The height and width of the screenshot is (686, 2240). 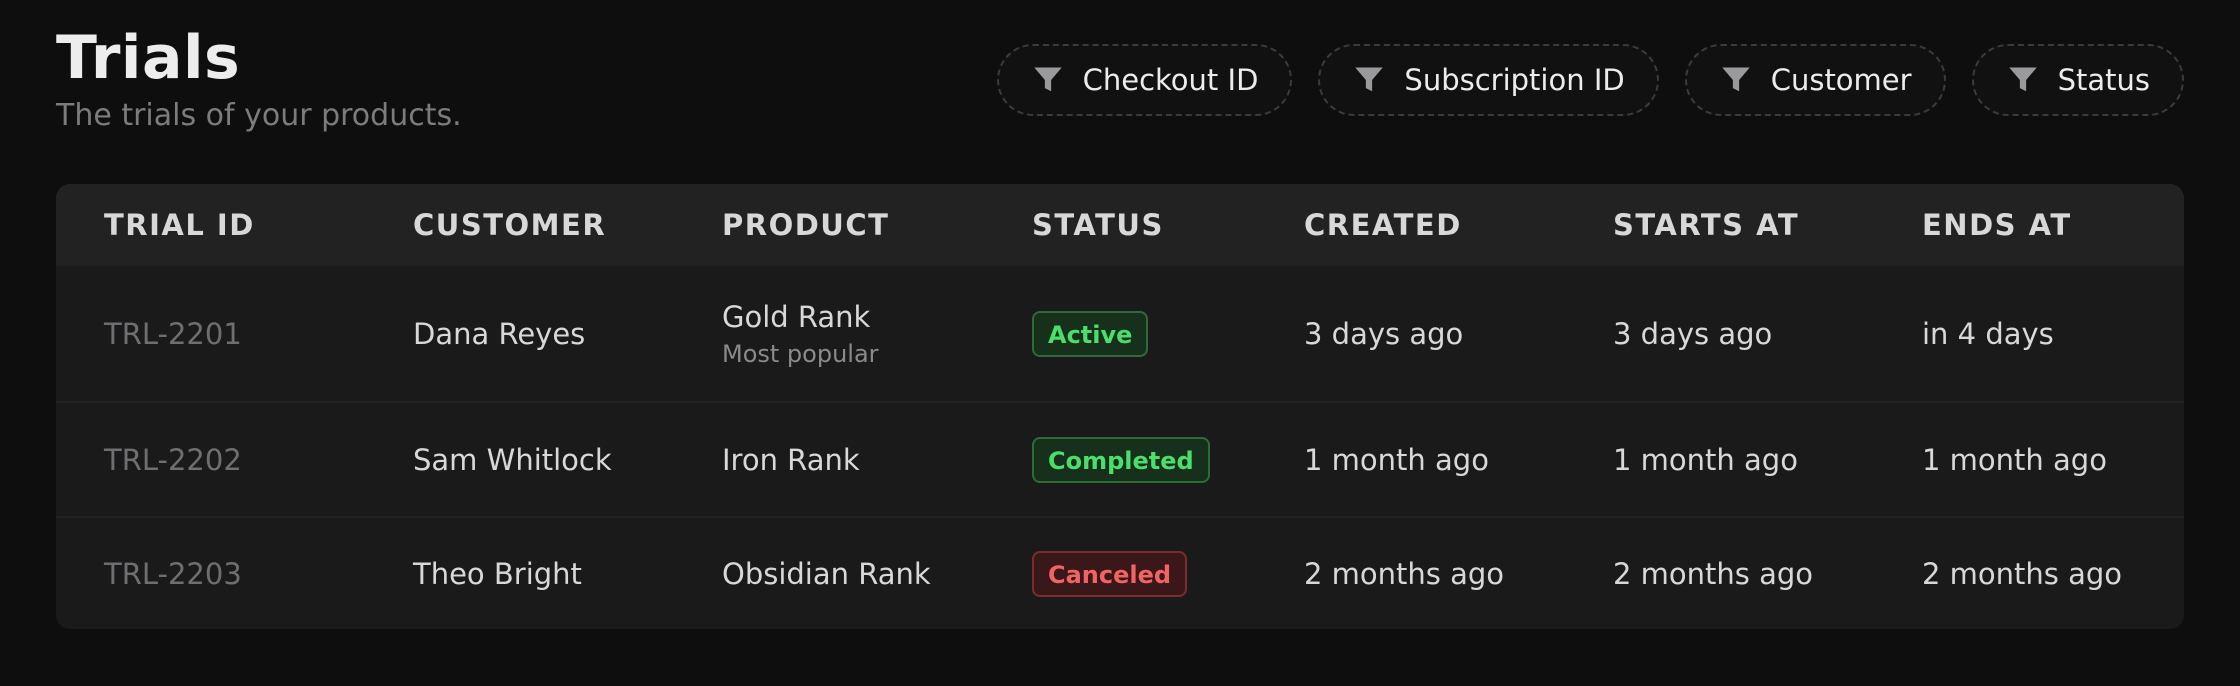 I want to click on status-cell: Active, so click(x=1090, y=333).